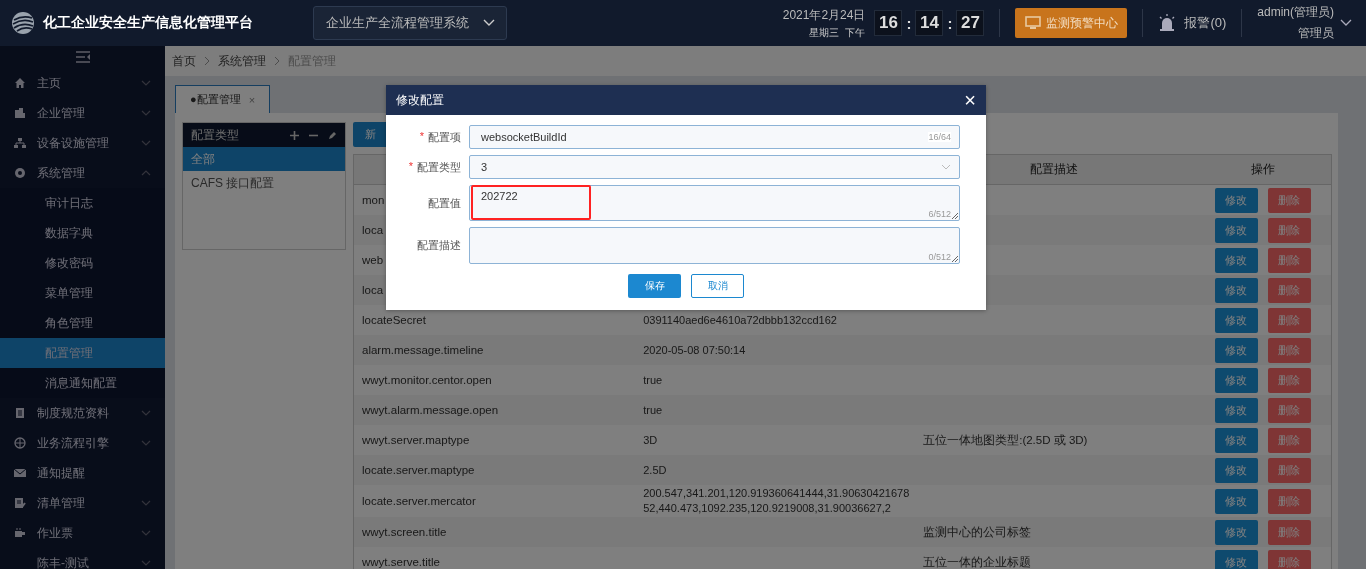 This screenshot has width=1366, height=569. I want to click on table-cell: 五位一体地图类型:(2.5D 或 3D), so click(1005, 439).